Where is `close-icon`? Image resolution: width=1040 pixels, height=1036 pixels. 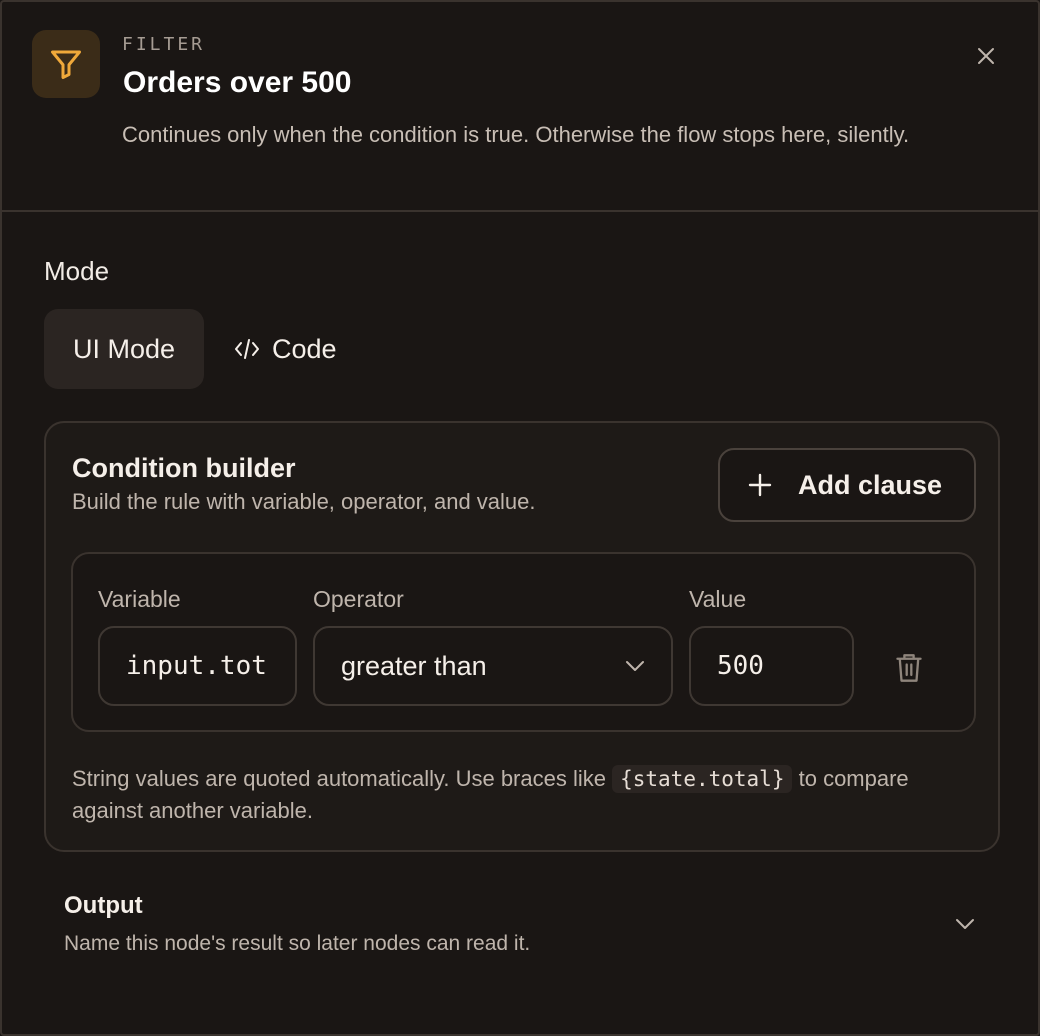
close-icon is located at coordinates (986, 56).